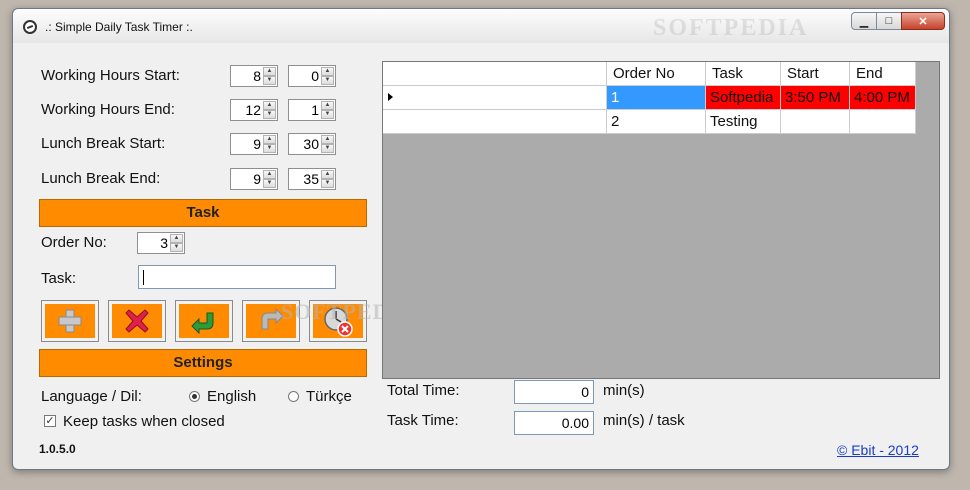  I want to click on task-section-header: Task, so click(203, 213).